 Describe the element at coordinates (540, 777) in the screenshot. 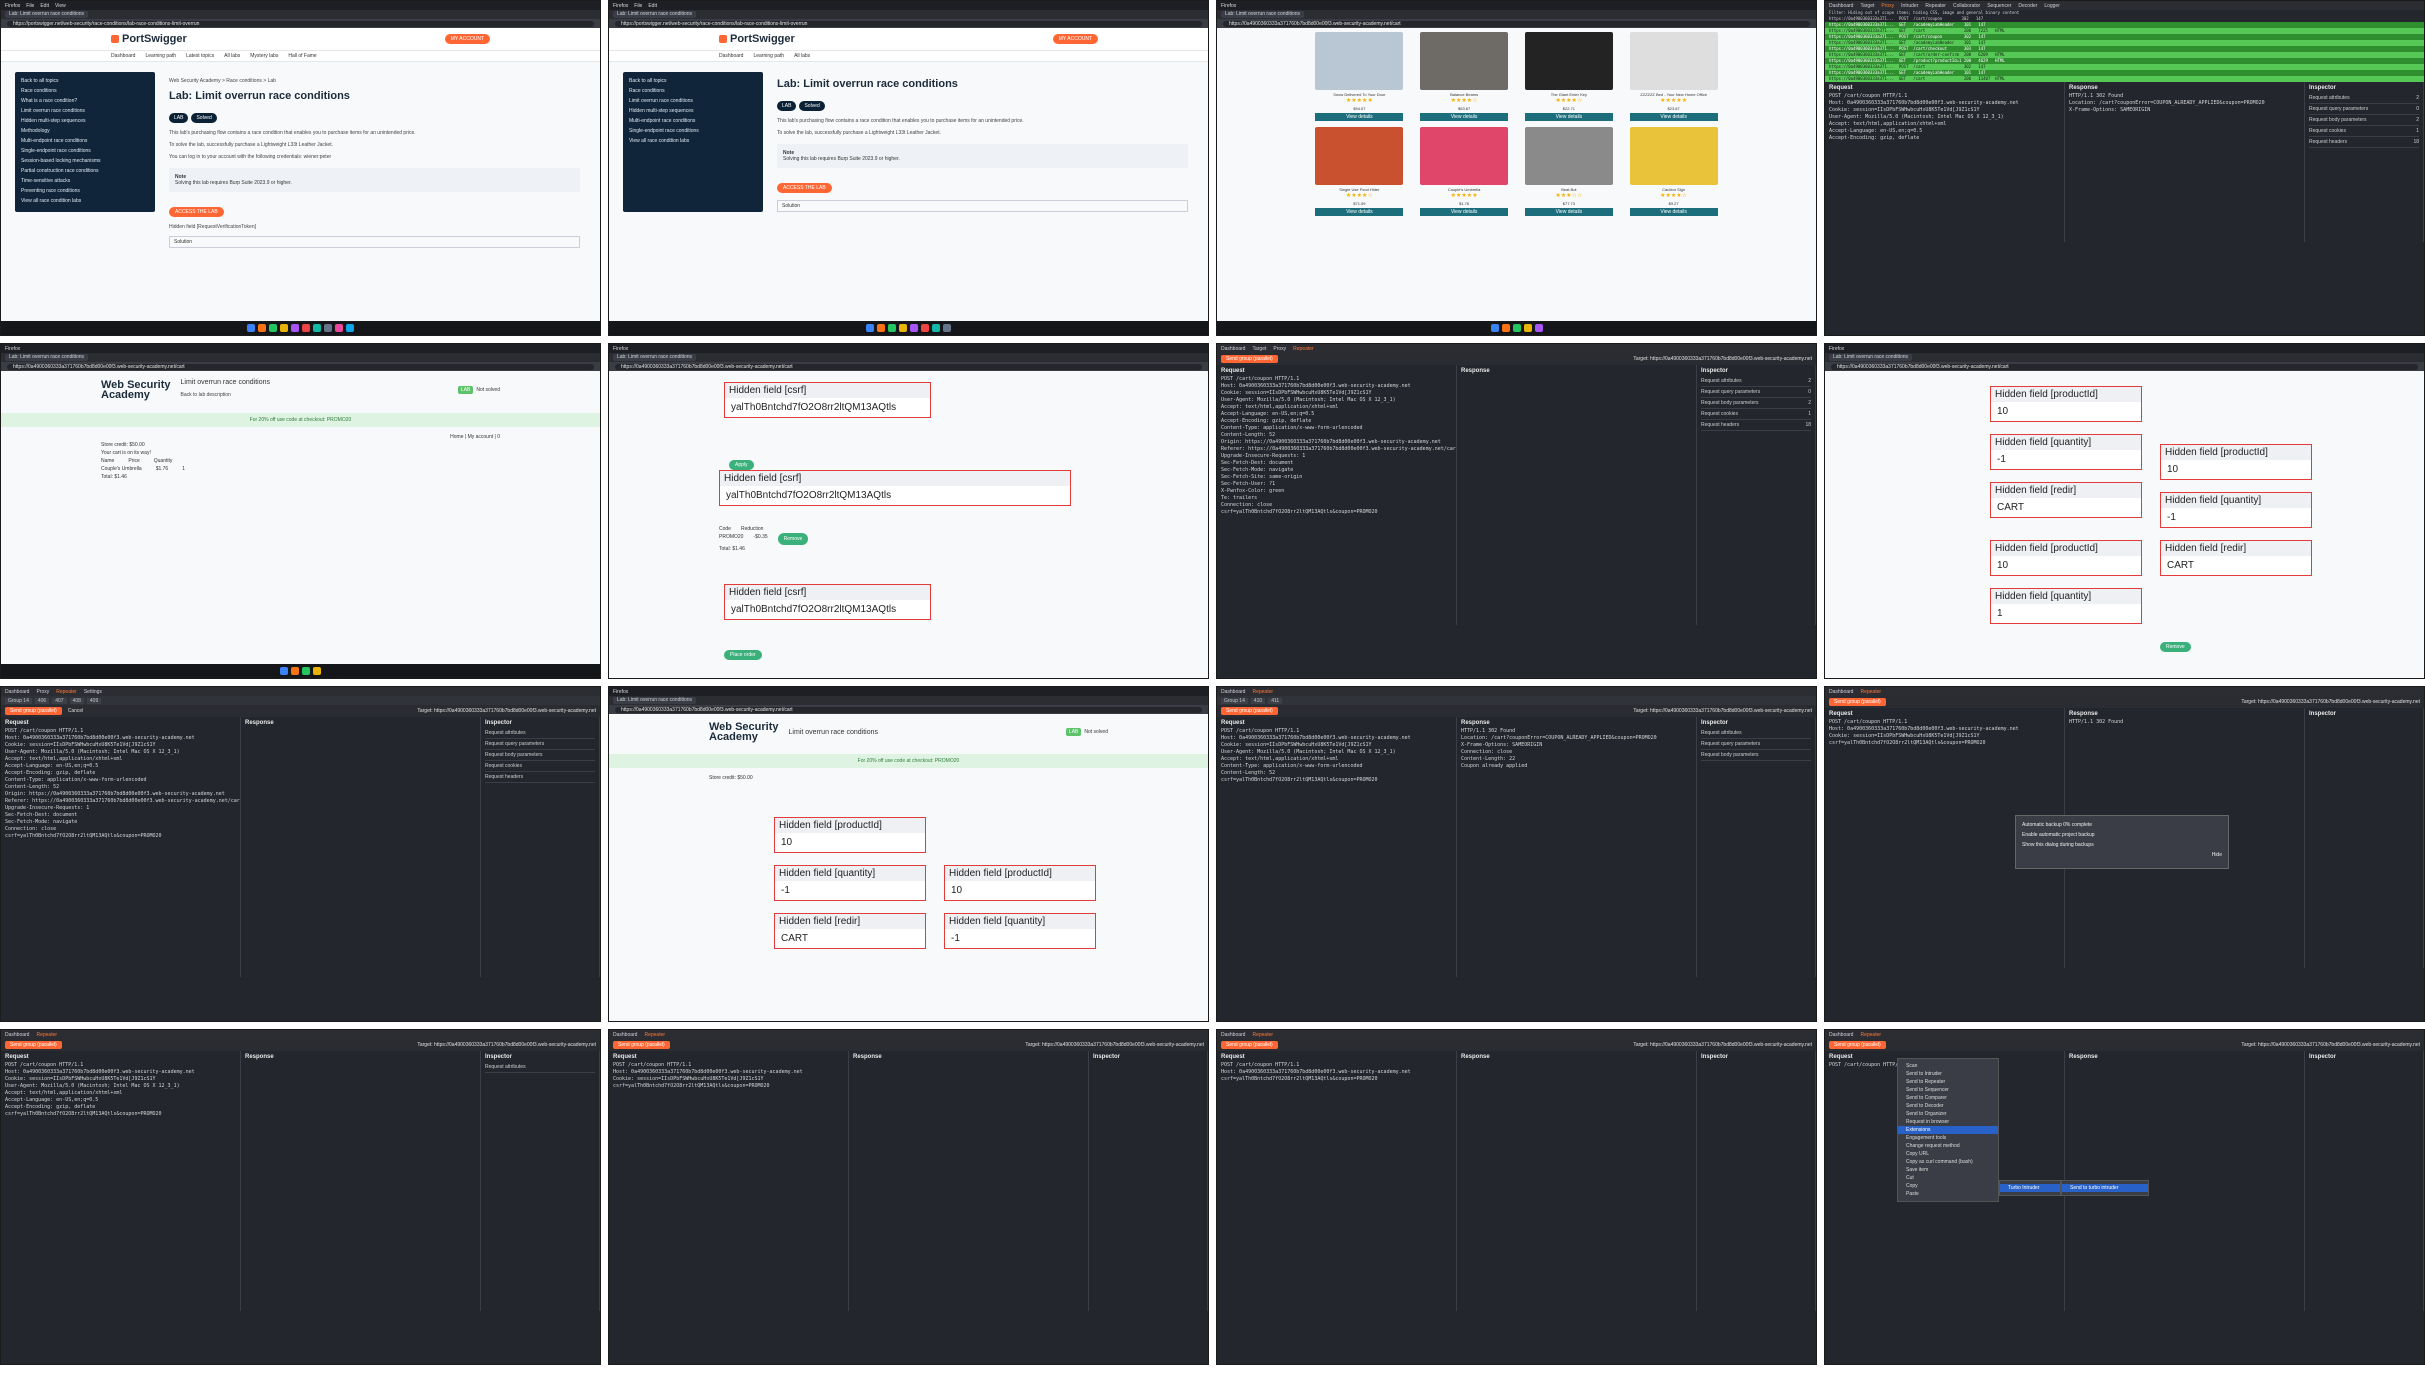

I see `inspector-row: Request headers` at that location.